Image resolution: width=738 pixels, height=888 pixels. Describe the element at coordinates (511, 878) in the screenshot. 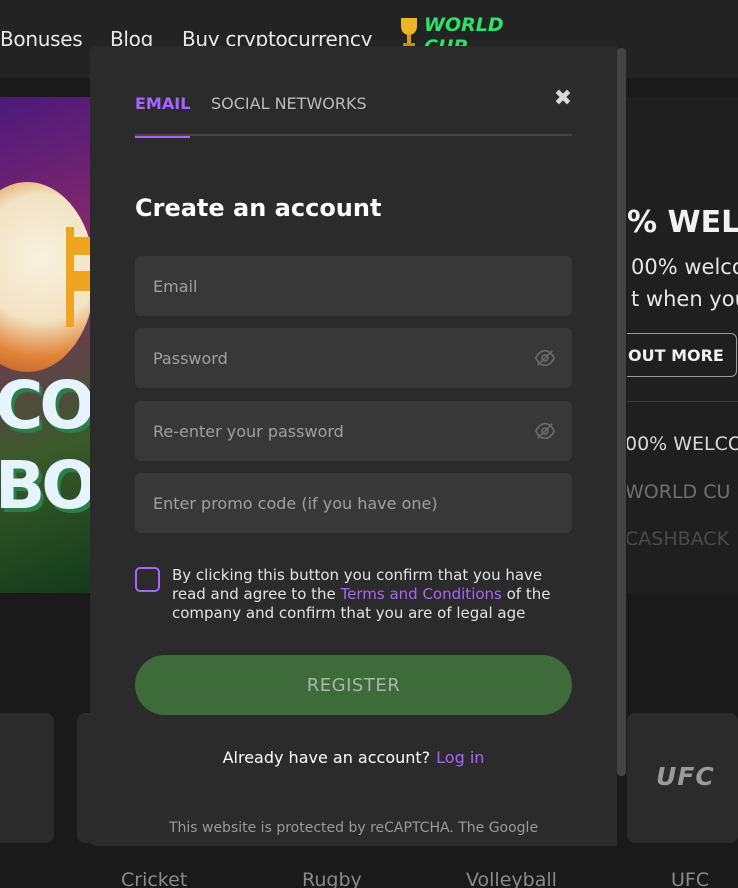

I see `sport-label-volleyball: Volleyball` at that location.